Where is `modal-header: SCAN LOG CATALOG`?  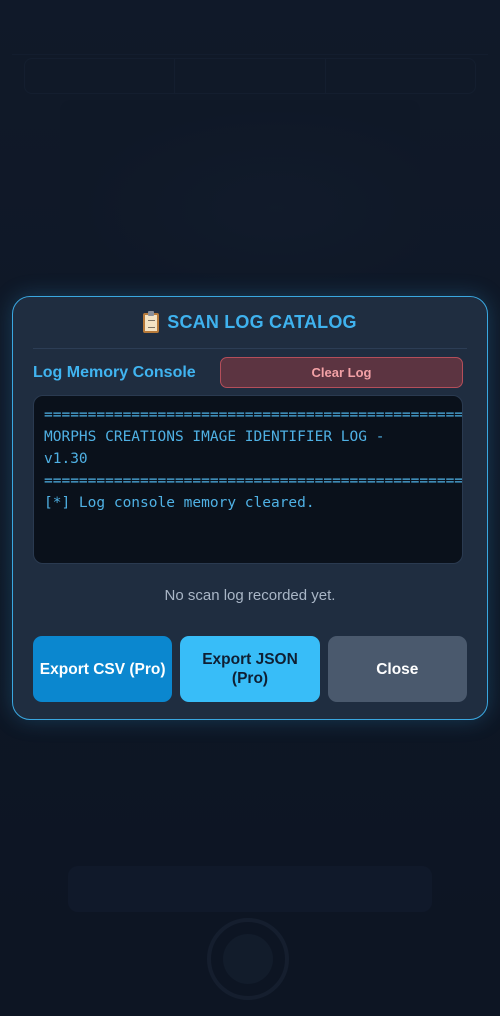
modal-header: SCAN LOG CATALOG is located at coordinates (250, 323).